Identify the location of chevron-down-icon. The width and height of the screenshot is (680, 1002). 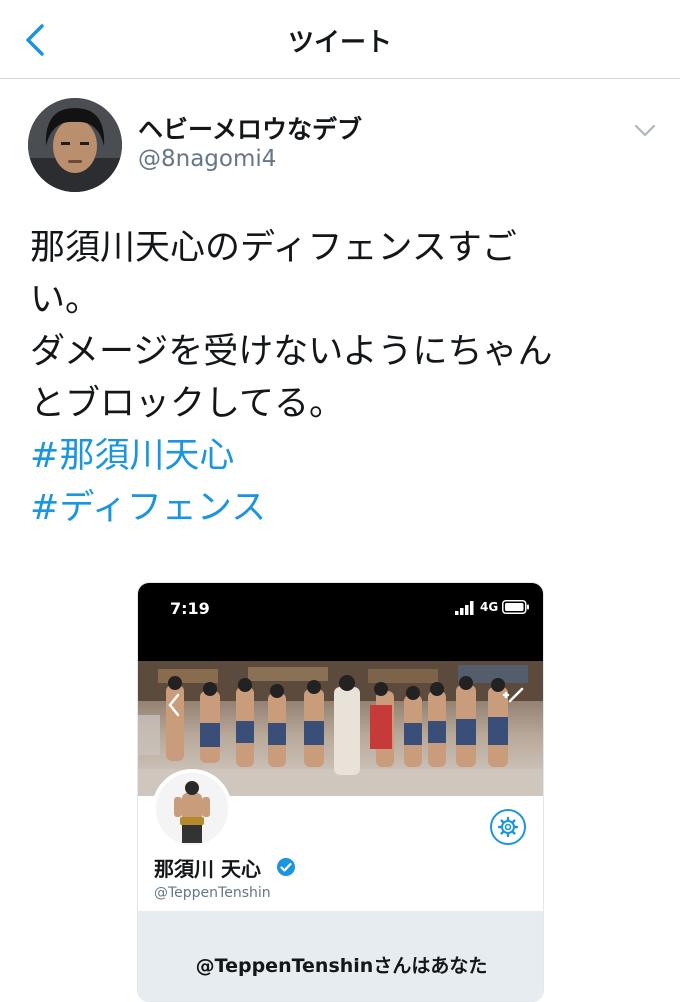
(645, 130).